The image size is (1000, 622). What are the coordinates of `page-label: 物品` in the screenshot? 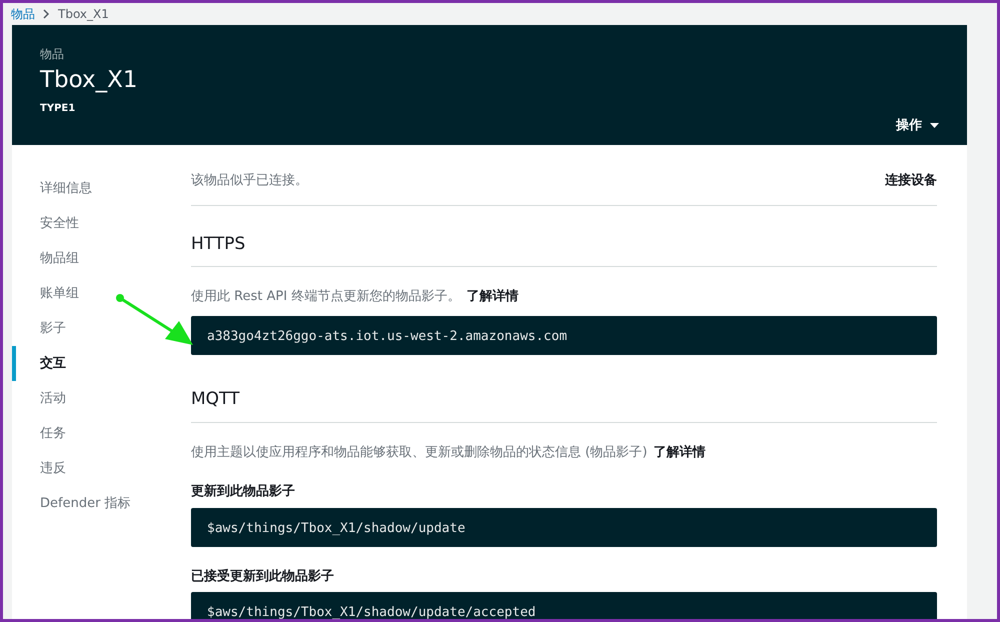 It's located at (52, 54).